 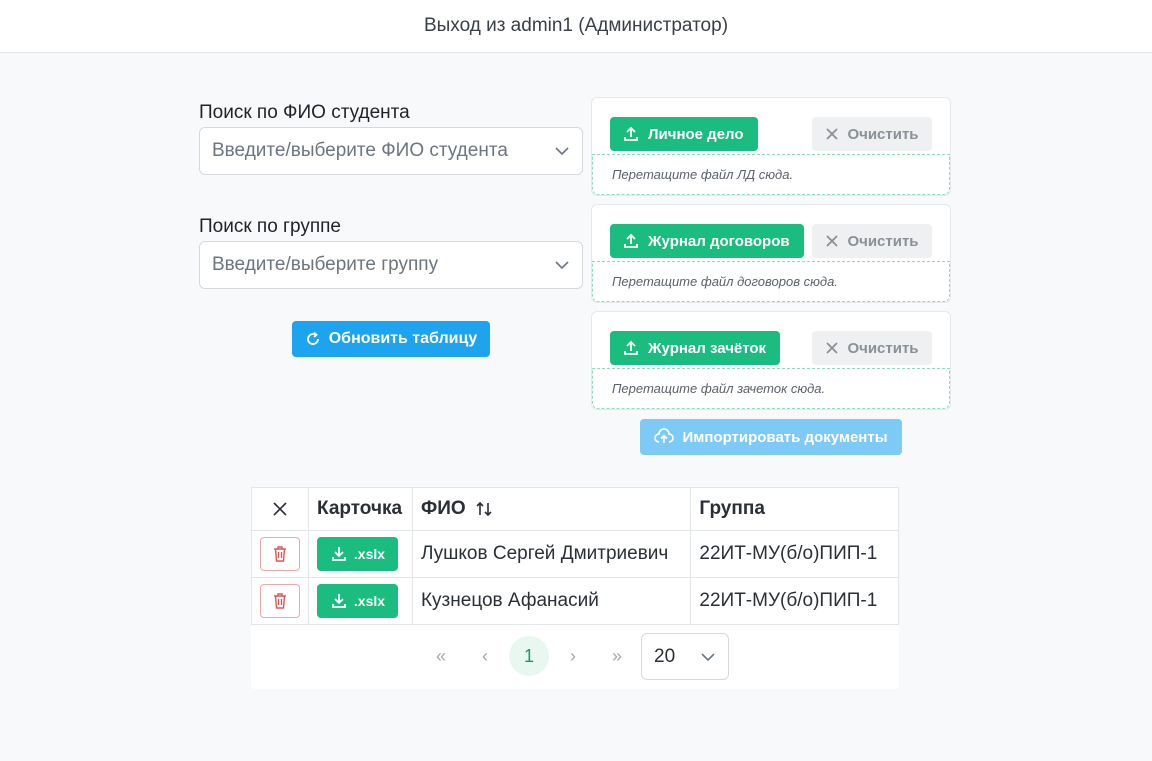 I want to click on student-search-select: Введите/выберите ФИО студента, so click(x=391, y=151).